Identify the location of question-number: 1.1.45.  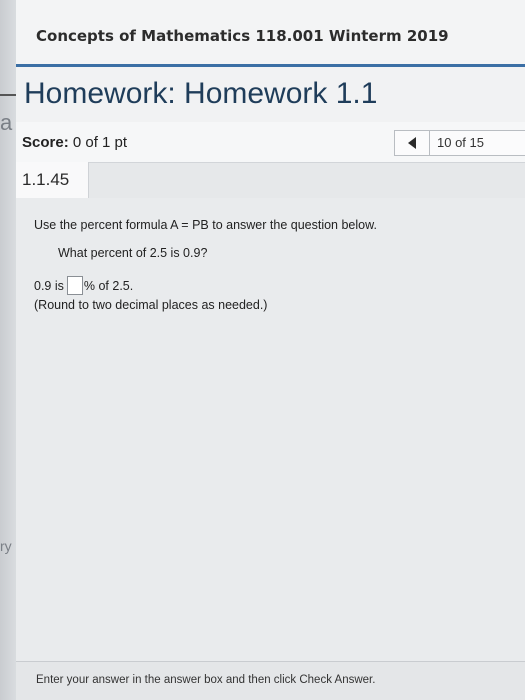
(46, 179).